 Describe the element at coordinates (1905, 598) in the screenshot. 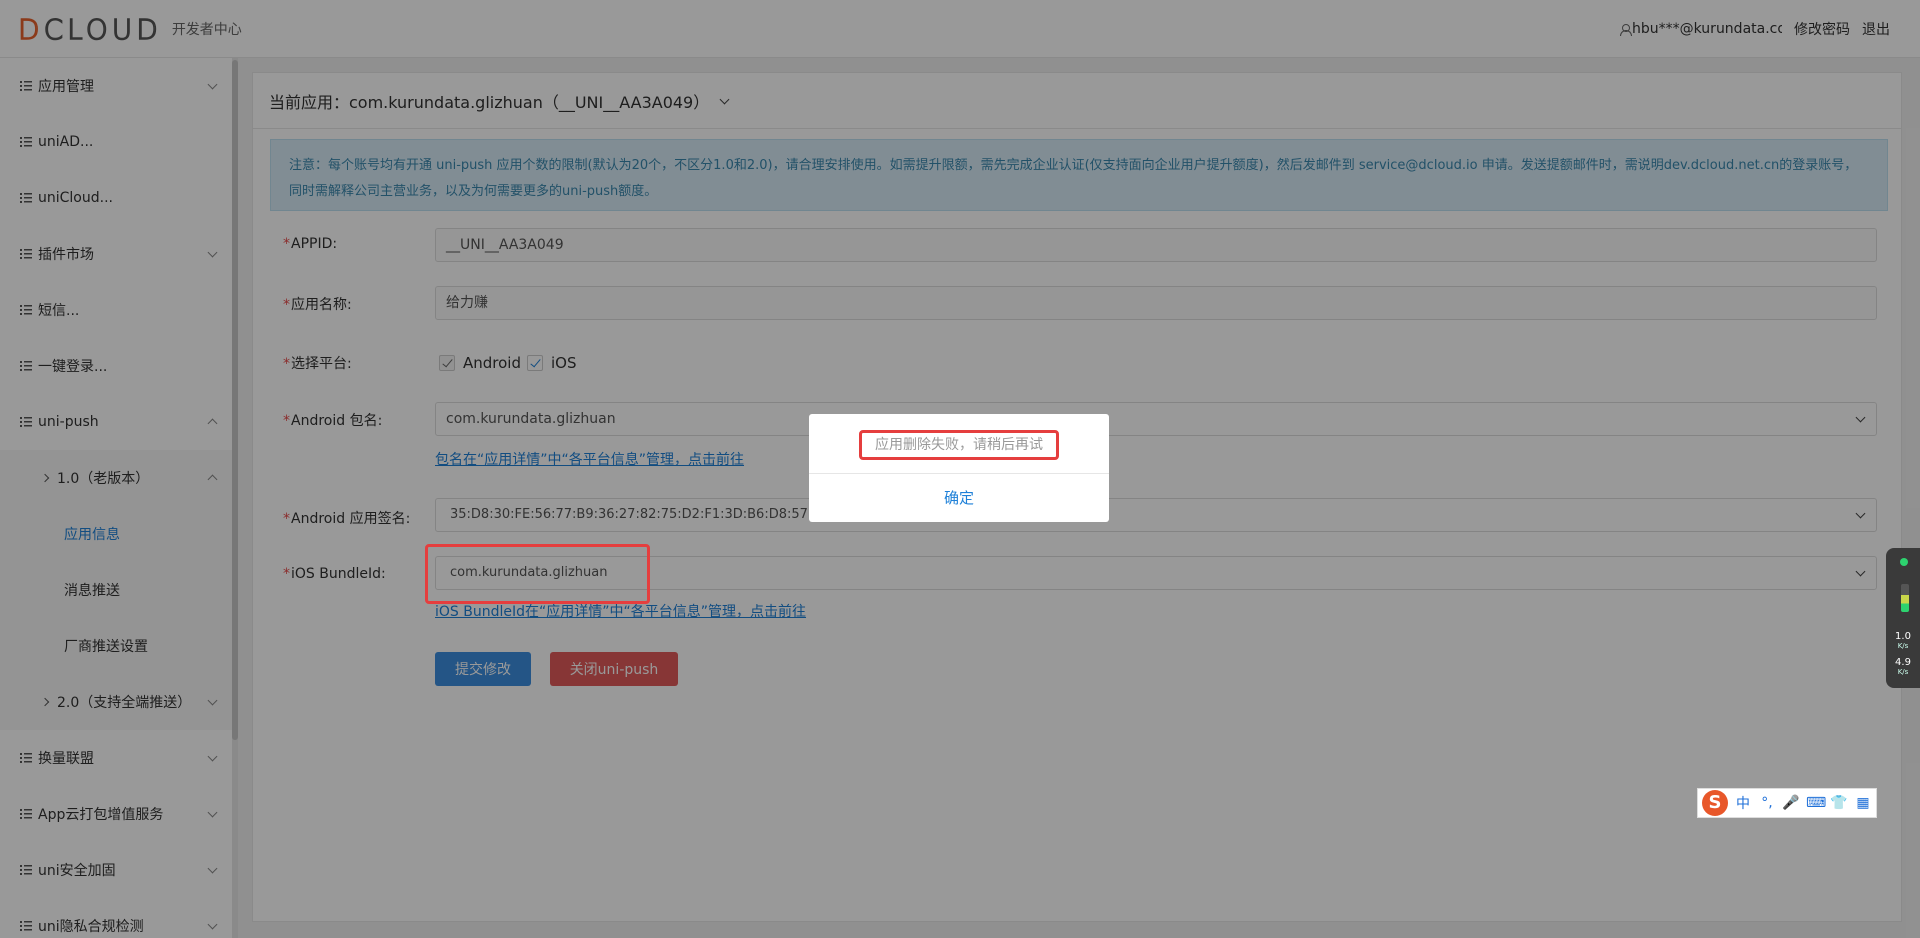

I see `network-level-icon` at that location.